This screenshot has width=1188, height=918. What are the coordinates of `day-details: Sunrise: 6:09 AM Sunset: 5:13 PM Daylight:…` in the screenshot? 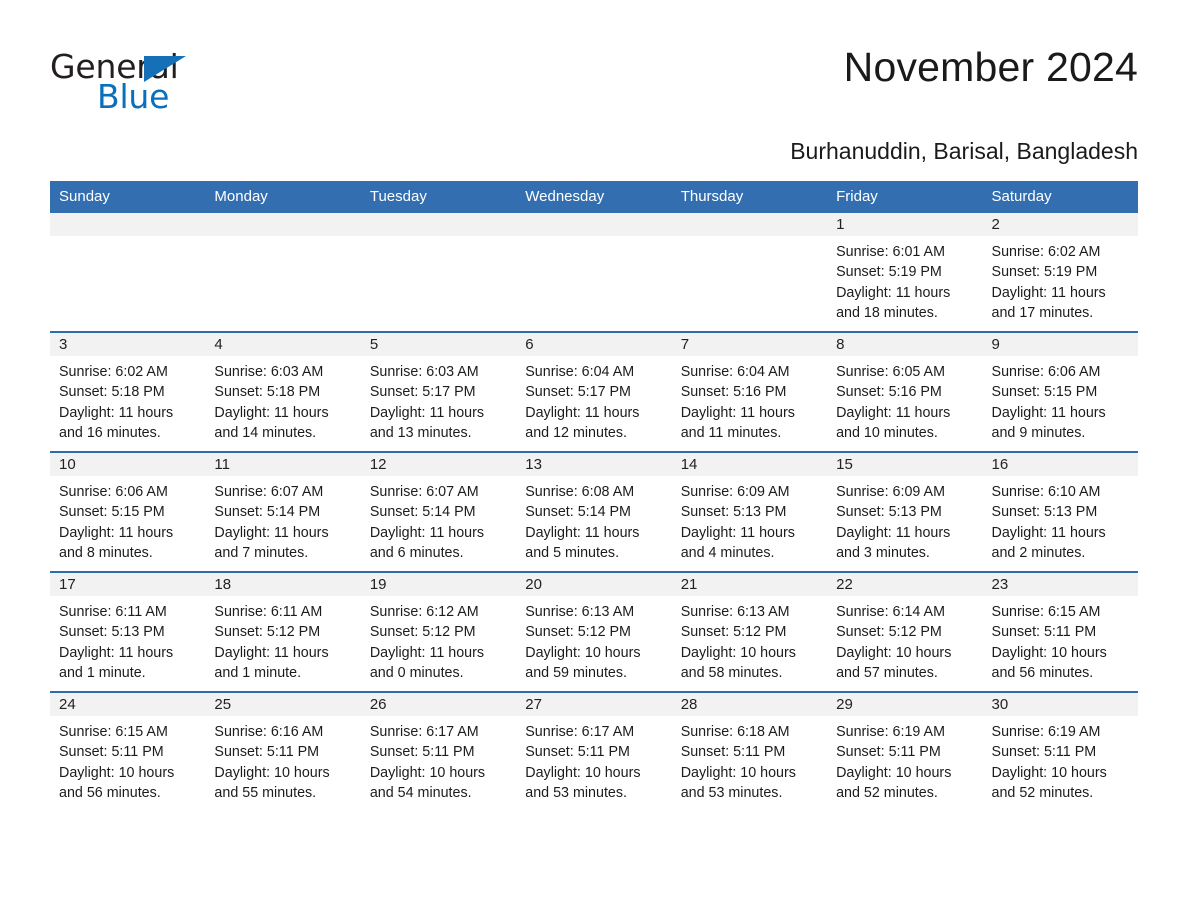 It's located at (749, 519).